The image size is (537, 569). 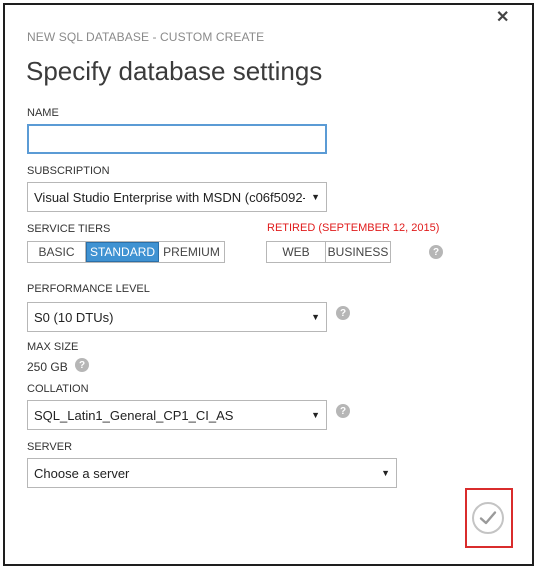 I want to click on tier-web-option: WEB, so click(x=296, y=252).